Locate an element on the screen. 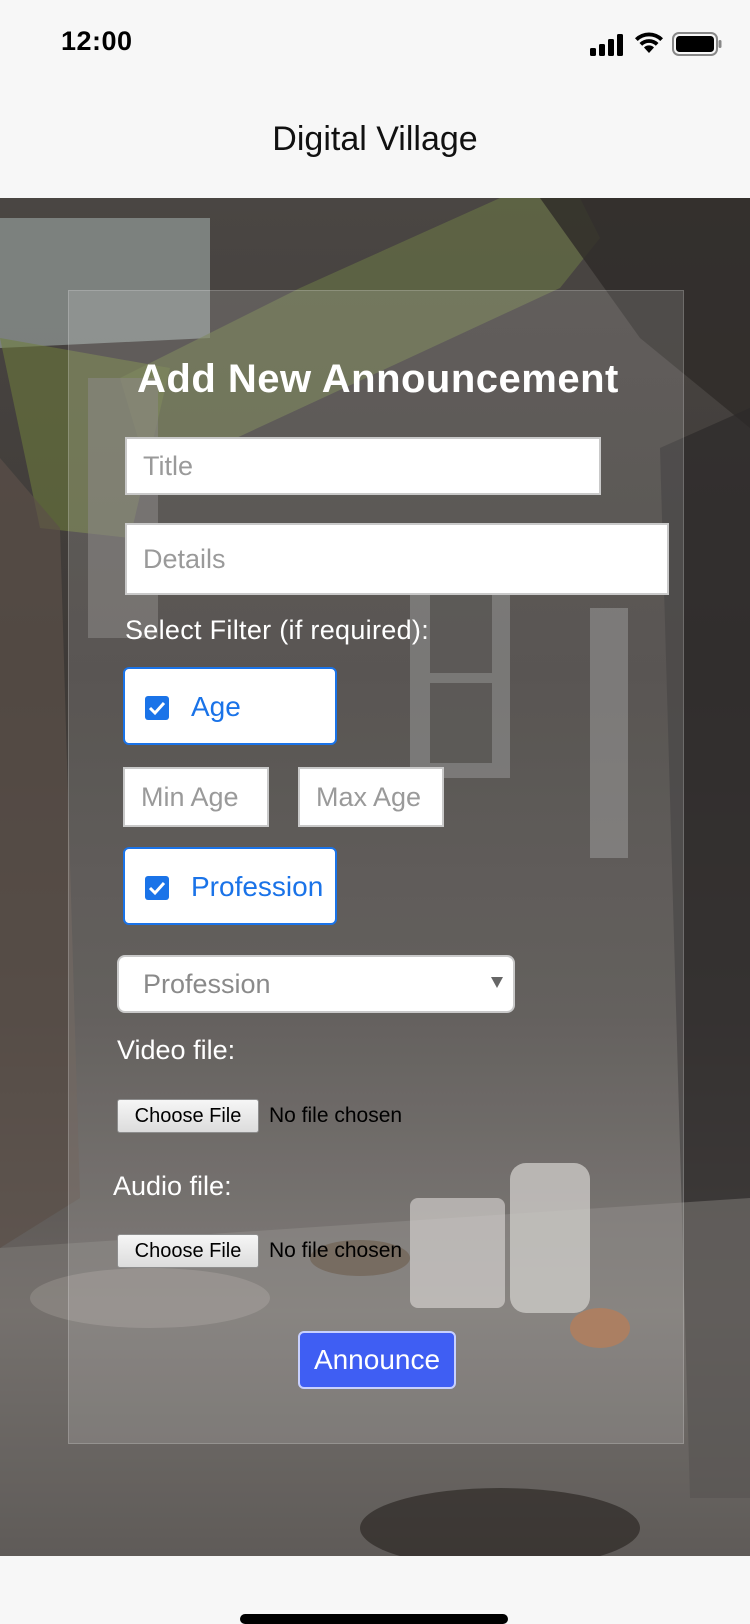  age-filter-label: Age is located at coordinates (216, 706).